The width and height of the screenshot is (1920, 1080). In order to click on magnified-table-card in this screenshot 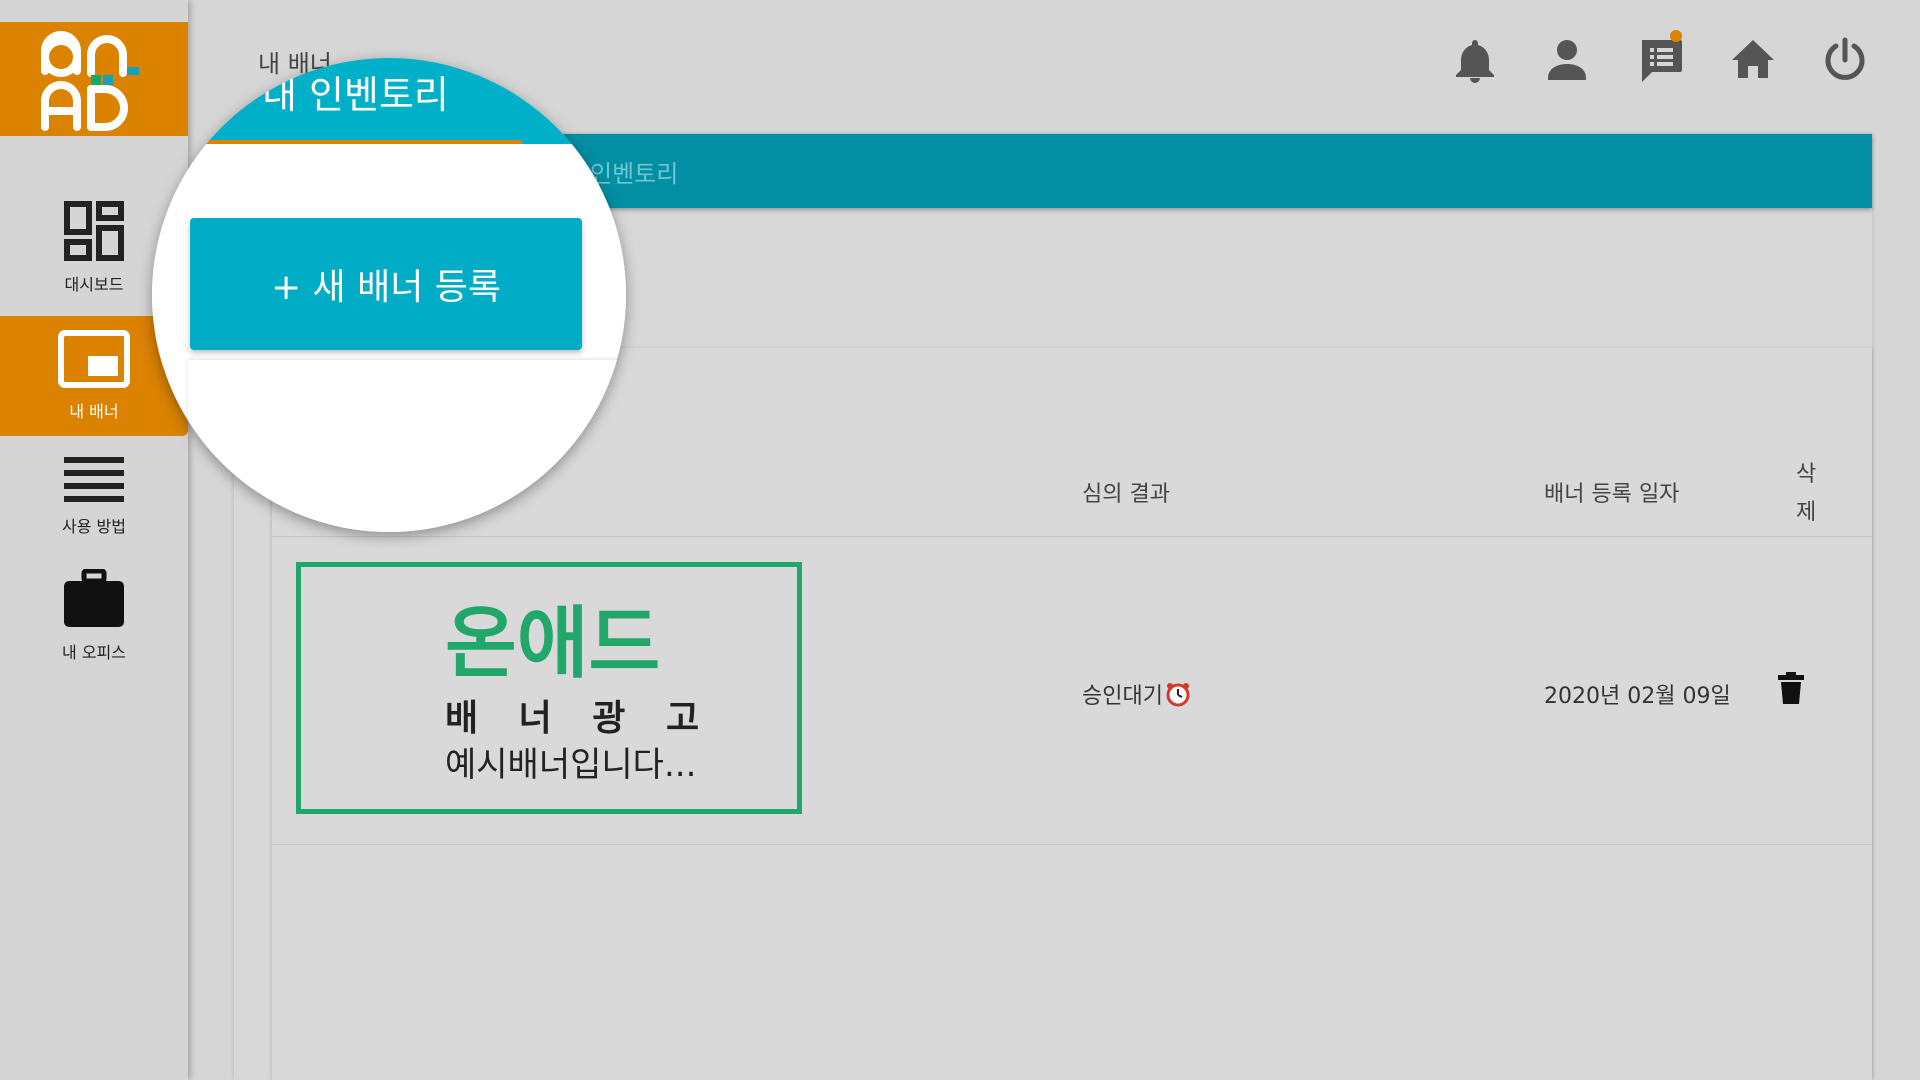, I will do `click(407, 446)`.